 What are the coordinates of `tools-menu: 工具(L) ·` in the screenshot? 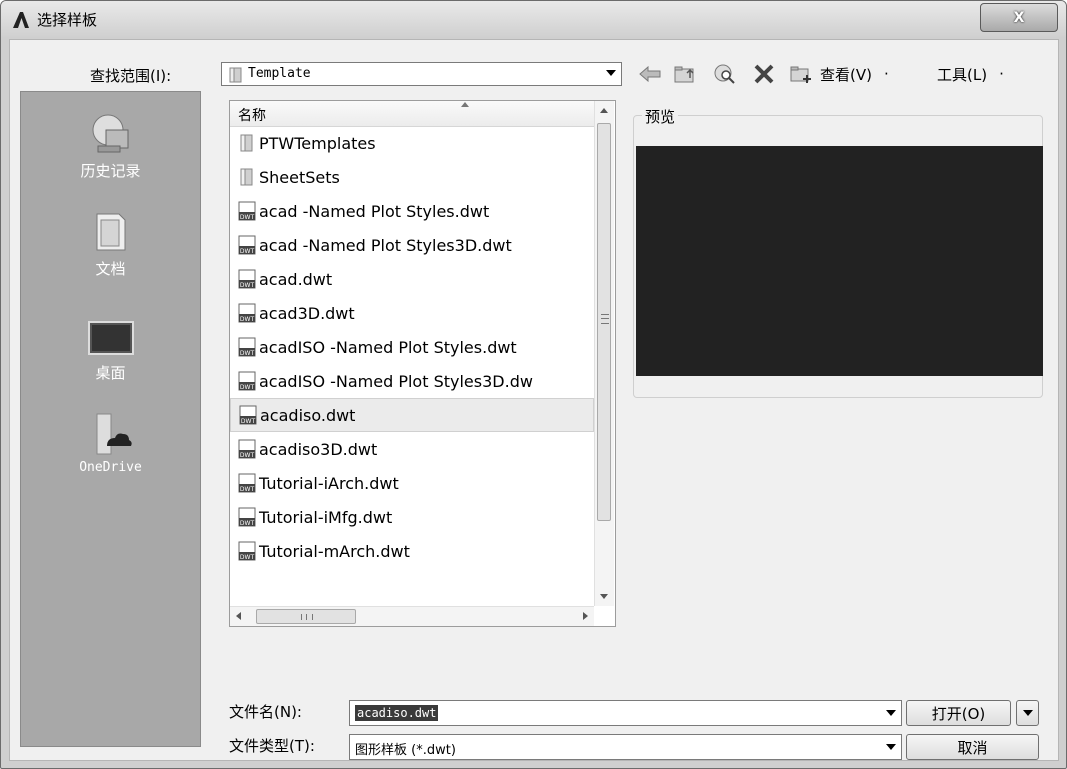 It's located at (970, 74).